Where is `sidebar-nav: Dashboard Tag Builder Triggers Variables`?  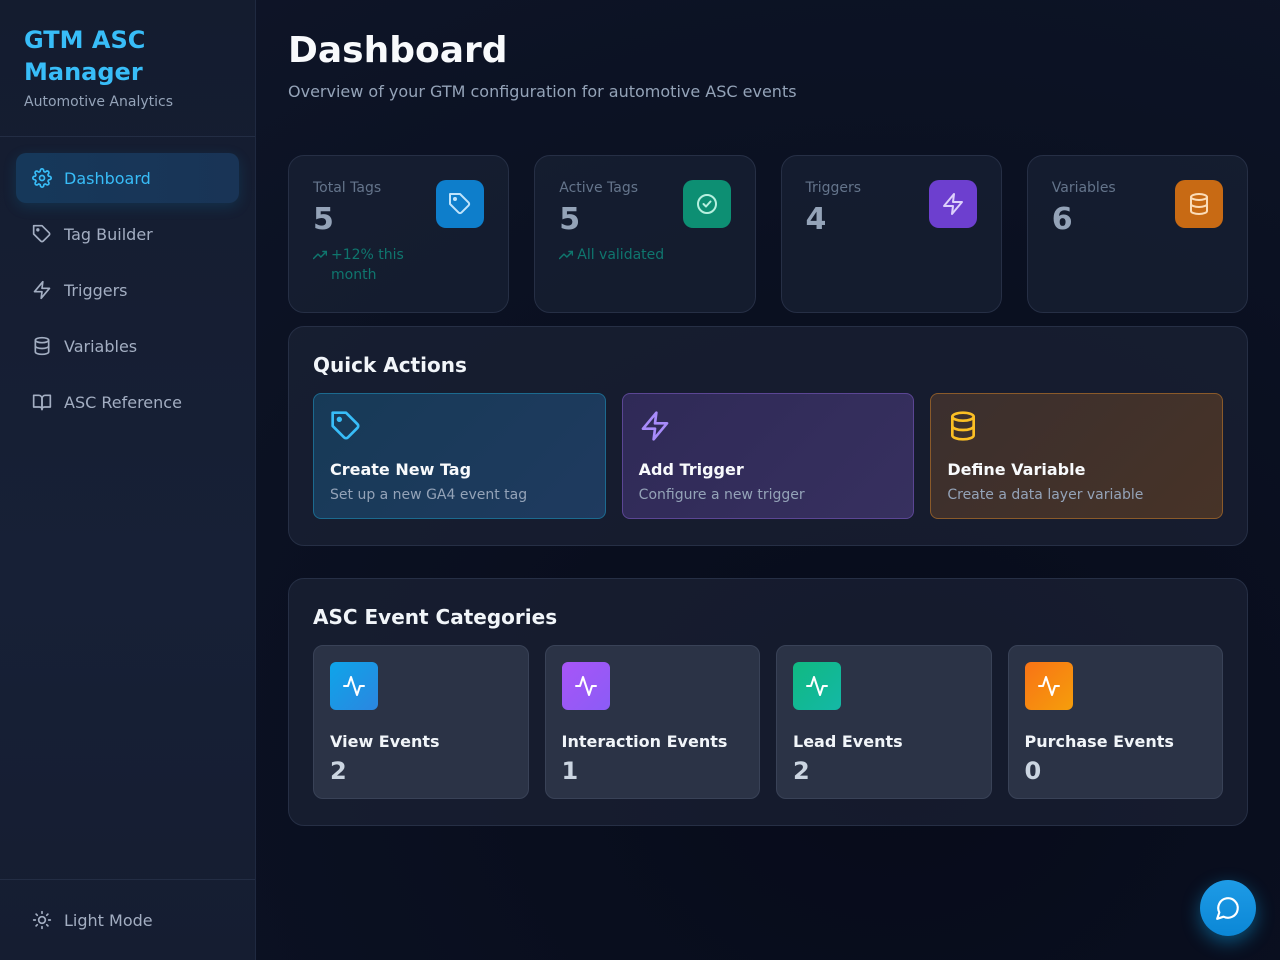 sidebar-nav: Dashboard Tag Builder Triggers Variables is located at coordinates (127, 293).